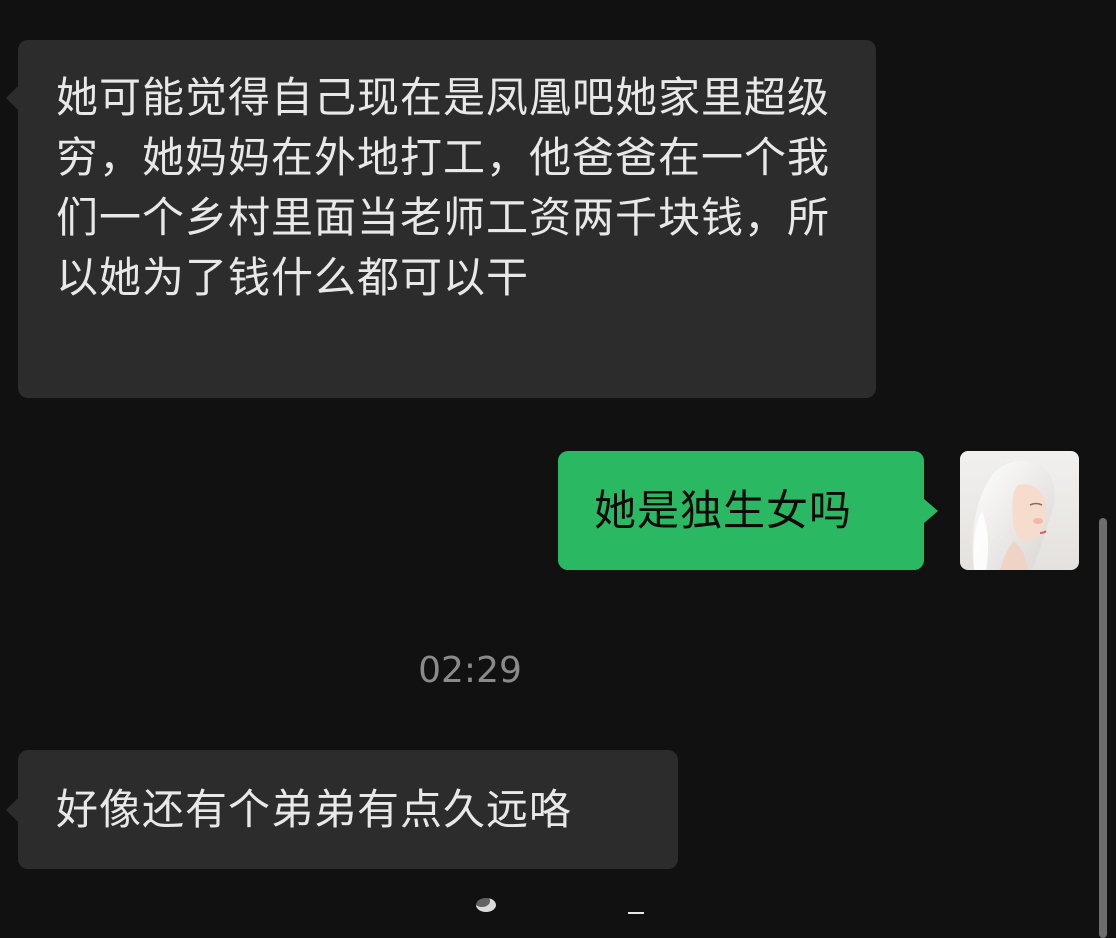 The image size is (1116, 938). I want to click on message-timestamp: 02:29, so click(470, 670).